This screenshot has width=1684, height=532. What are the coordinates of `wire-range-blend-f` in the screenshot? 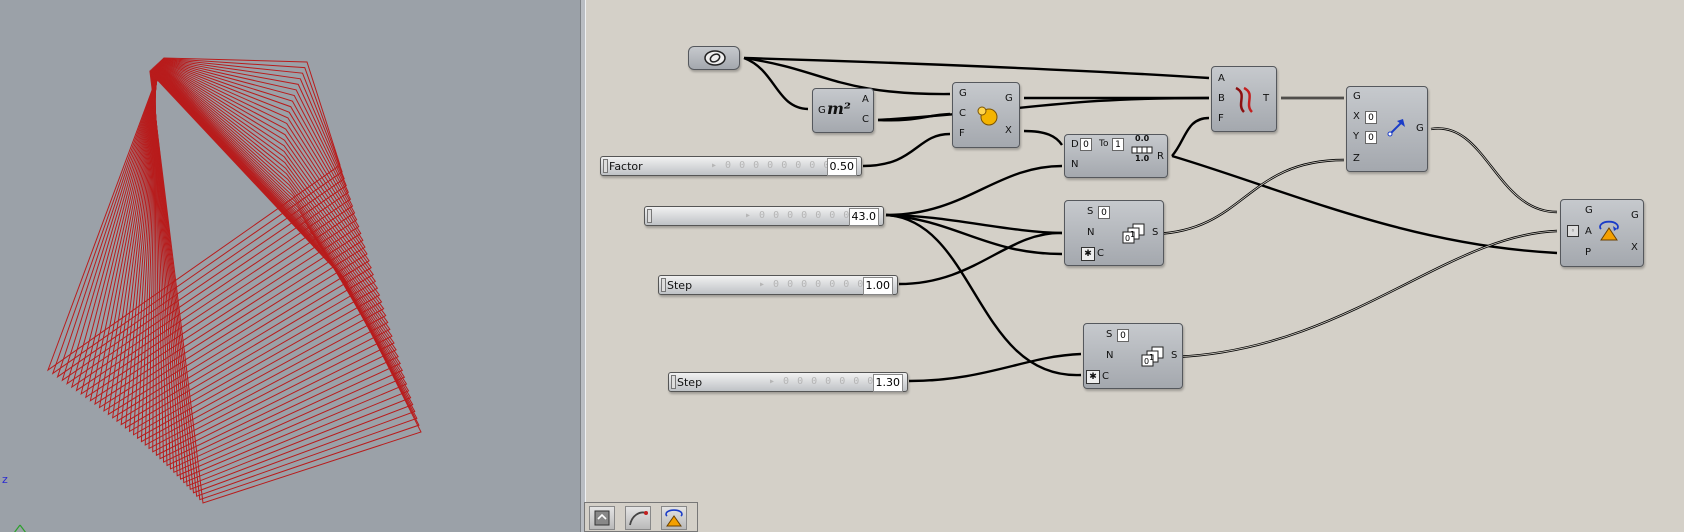 It's located at (1190, 136).